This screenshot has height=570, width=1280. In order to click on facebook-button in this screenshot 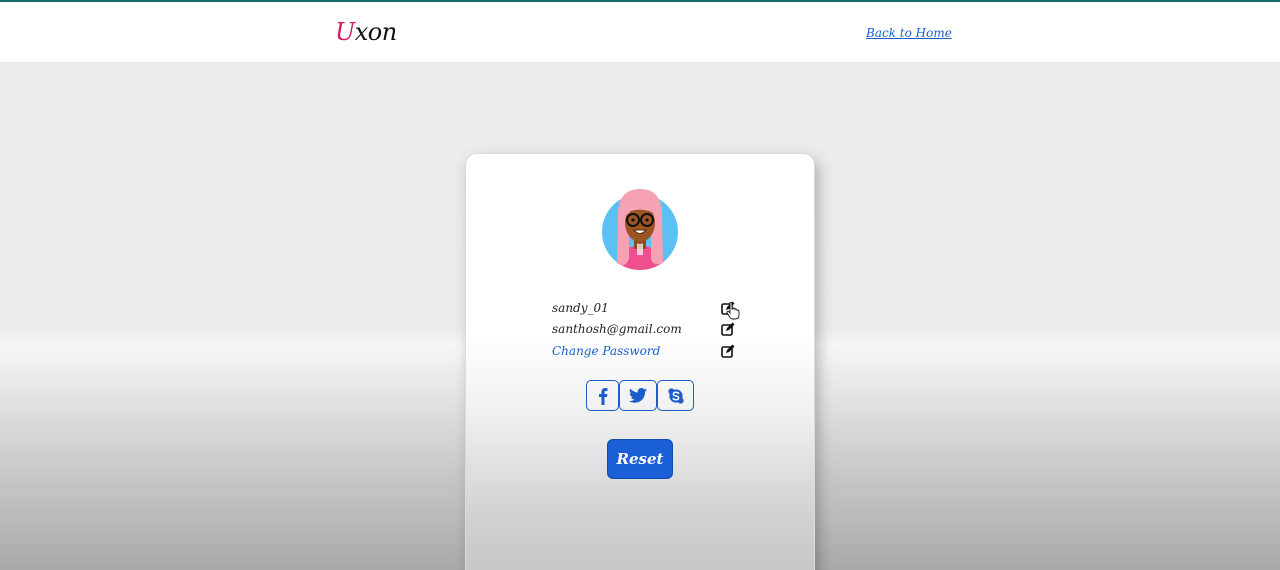, I will do `click(602, 395)`.